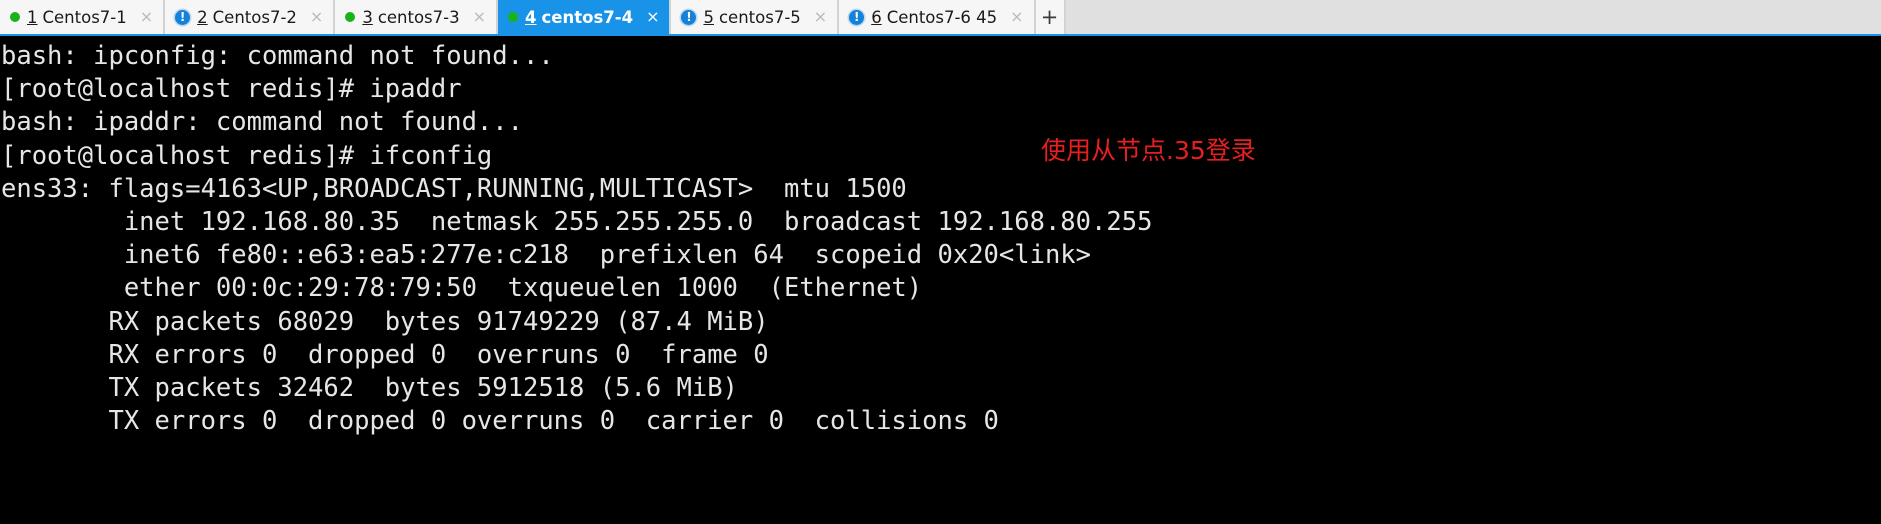  I want to click on tab-title: Centos7-6 45, so click(942, 17).